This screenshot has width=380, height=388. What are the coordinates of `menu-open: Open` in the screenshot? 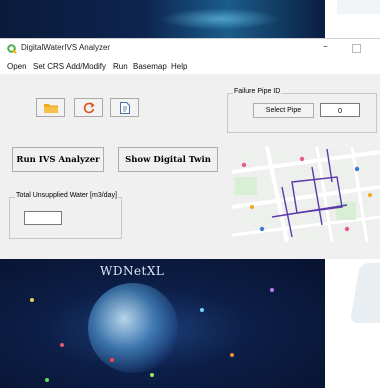 It's located at (17, 66).